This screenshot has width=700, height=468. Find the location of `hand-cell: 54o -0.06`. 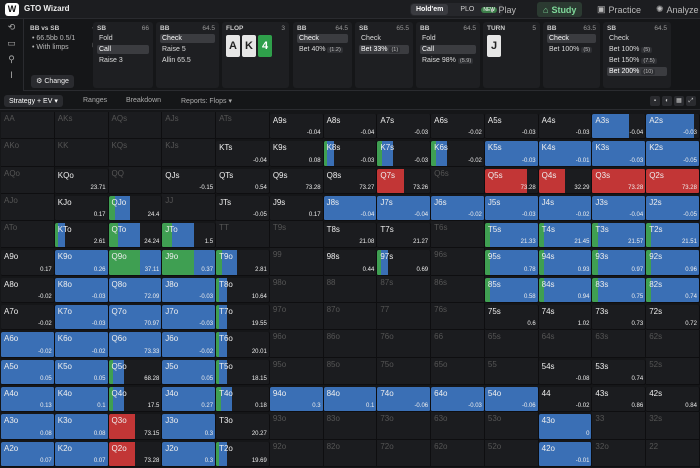

hand-cell: 54o -0.06 is located at coordinates (511, 399).